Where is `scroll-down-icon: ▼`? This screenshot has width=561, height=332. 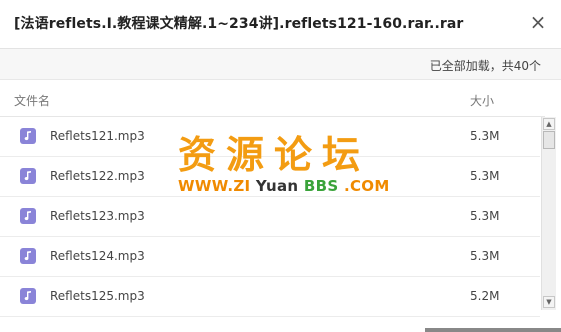
scroll-down-icon: ▼ is located at coordinates (549, 302).